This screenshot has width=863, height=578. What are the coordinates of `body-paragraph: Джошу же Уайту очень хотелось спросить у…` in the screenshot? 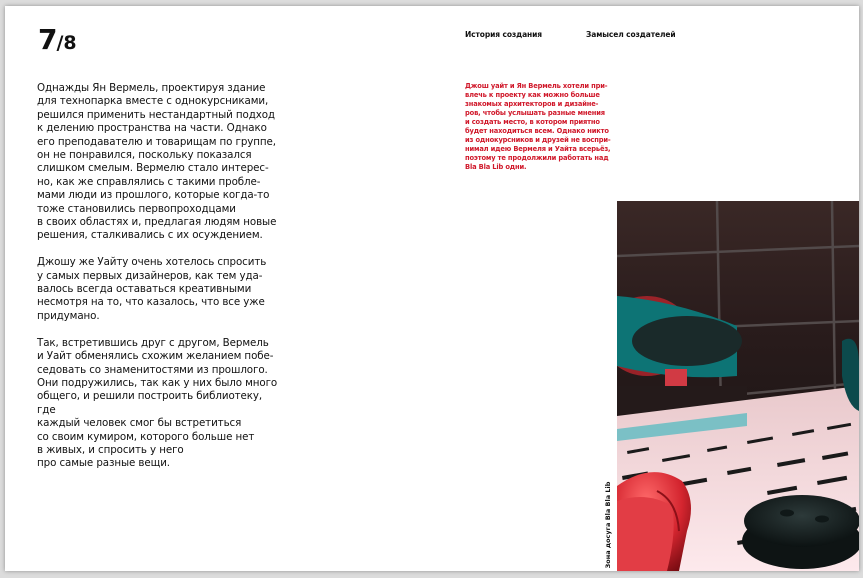 It's located at (152, 289).